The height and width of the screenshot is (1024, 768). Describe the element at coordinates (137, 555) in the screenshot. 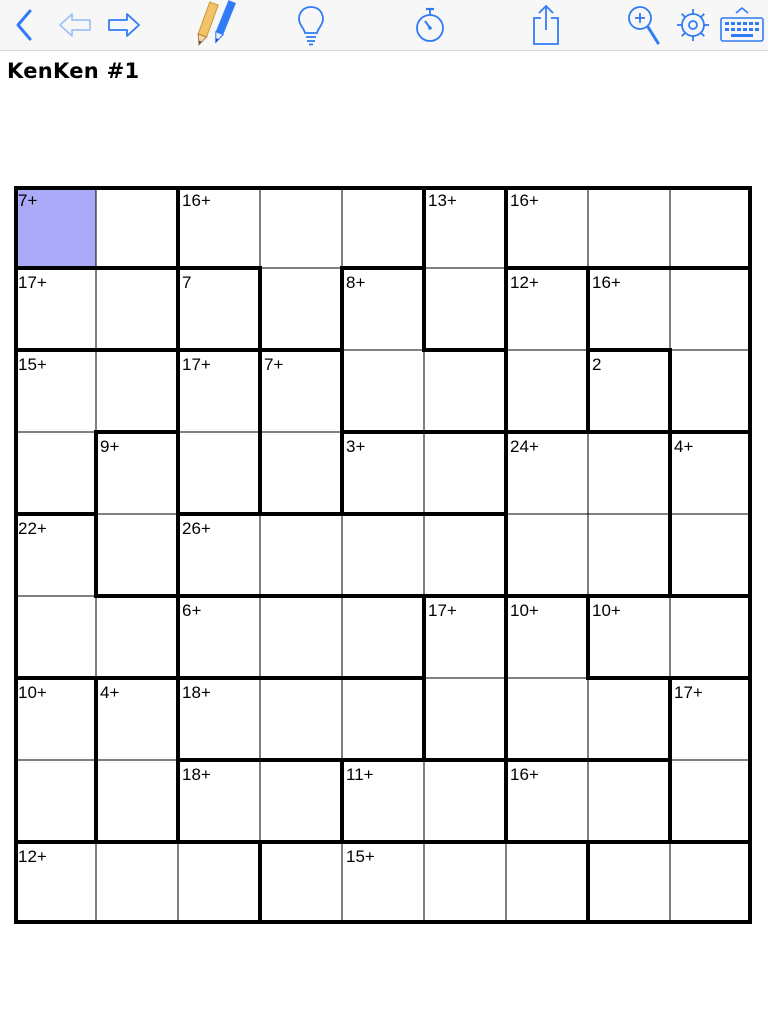

I see `grid-cell-r5c2` at that location.